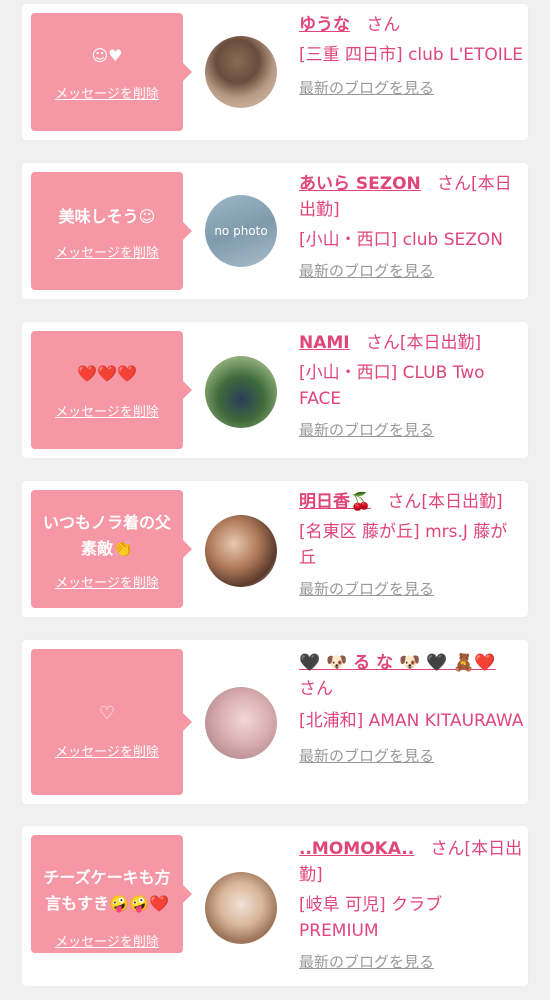 The height and width of the screenshot is (1000, 550). What do you see at coordinates (107, 713) in the screenshot?
I see `message-text: ♡` at bounding box center [107, 713].